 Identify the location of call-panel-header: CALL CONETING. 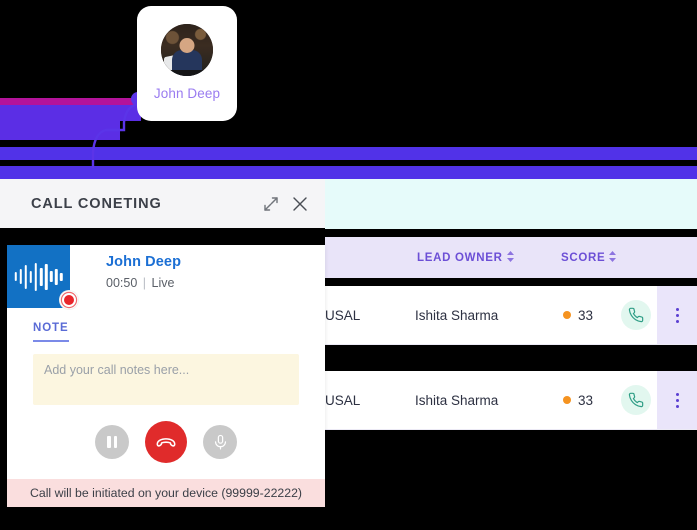
(162, 203).